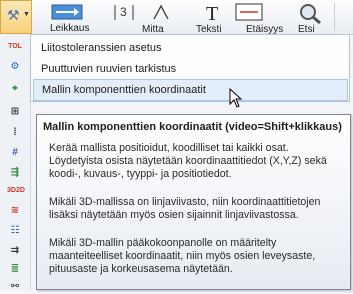 The image size is (353, 294). What do you see at coordinates (15, 287) in the screenshot?
I see `chain-icon: ⚯` at bounding box center [15, 287].